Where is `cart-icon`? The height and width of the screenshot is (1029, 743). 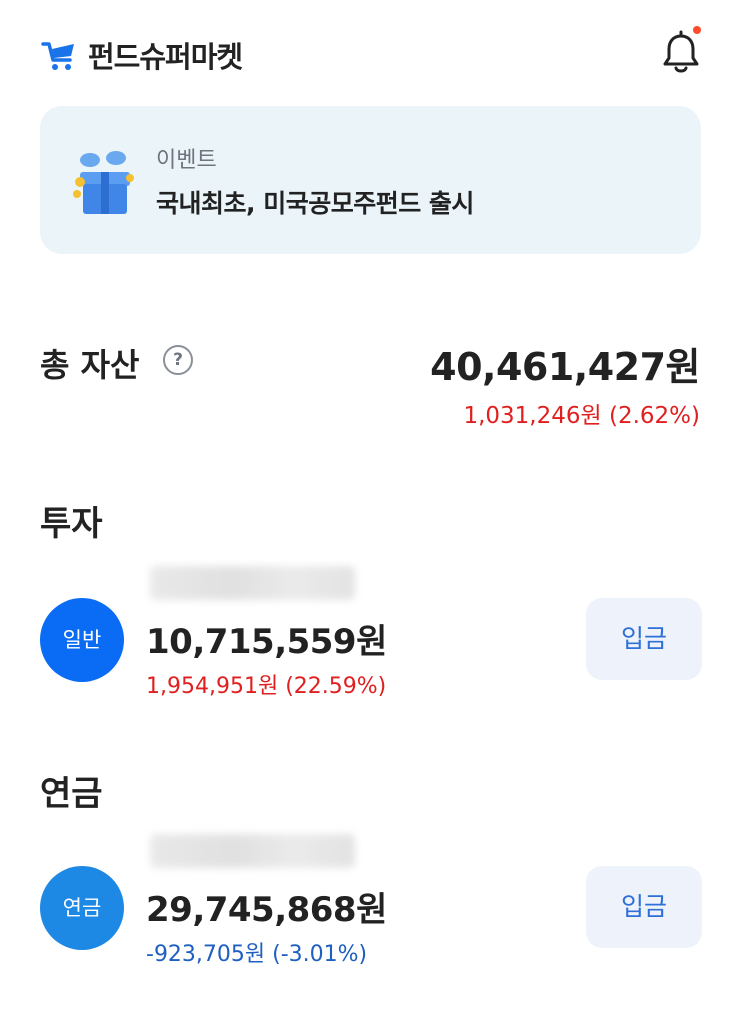 cart-icon is located at coordinates (57, 56).